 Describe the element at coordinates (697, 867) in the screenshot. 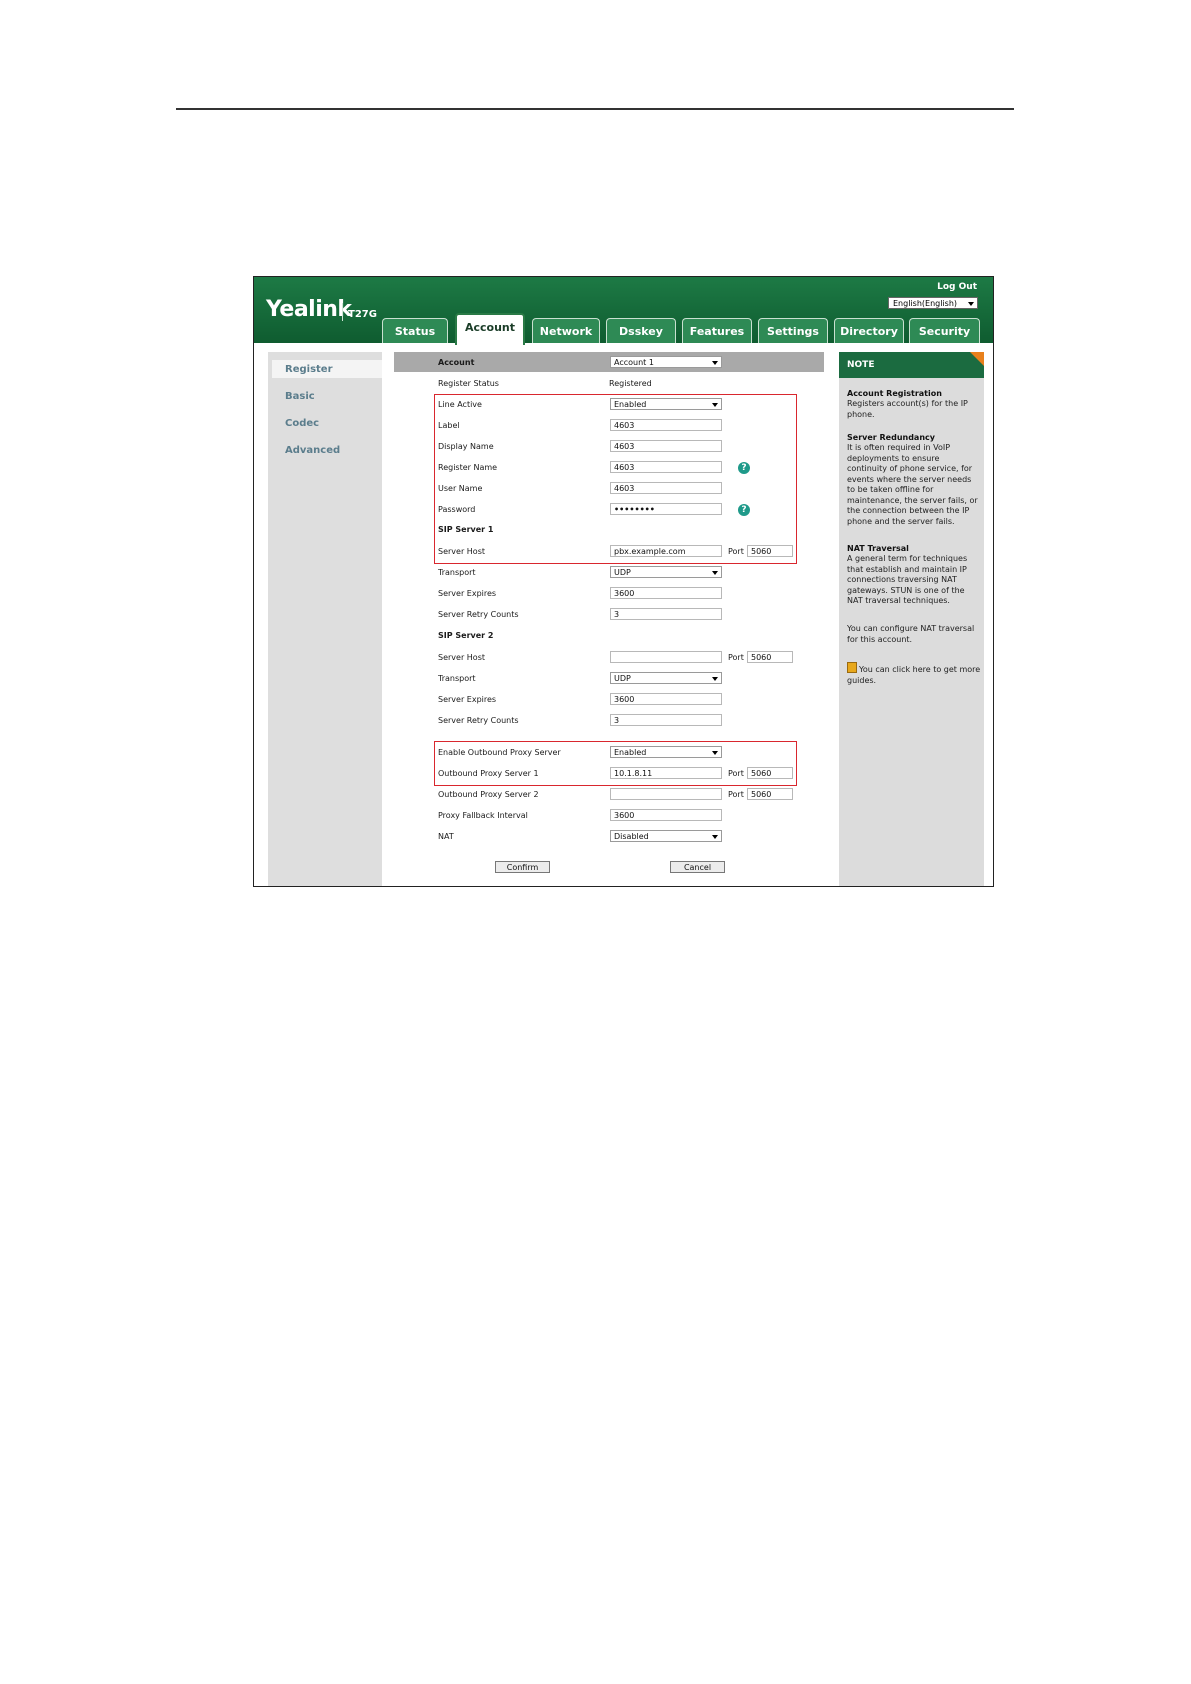

I see `cancel-button: Cancel` at that location.